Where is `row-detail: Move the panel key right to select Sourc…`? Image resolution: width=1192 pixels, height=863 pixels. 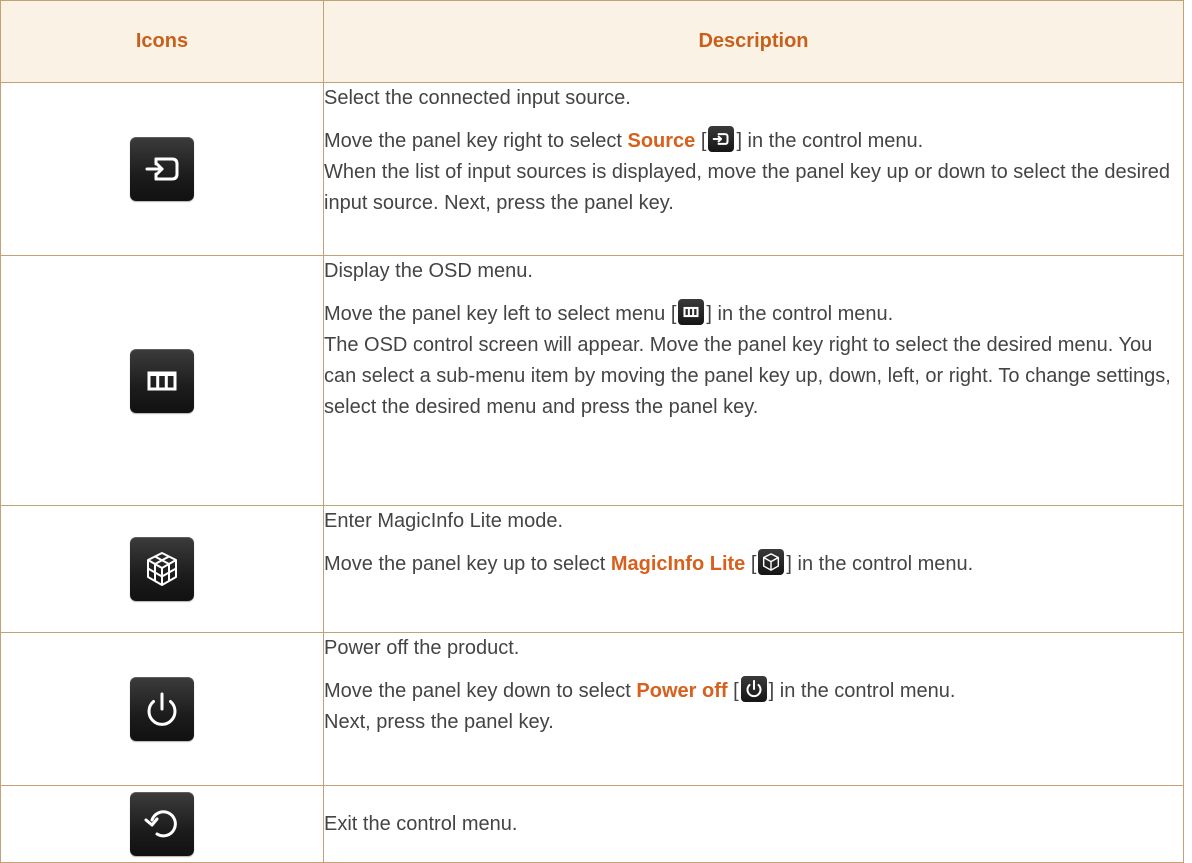
row-detail: Move the panel key right to select Sourc… is located at coordinates (753, 172).